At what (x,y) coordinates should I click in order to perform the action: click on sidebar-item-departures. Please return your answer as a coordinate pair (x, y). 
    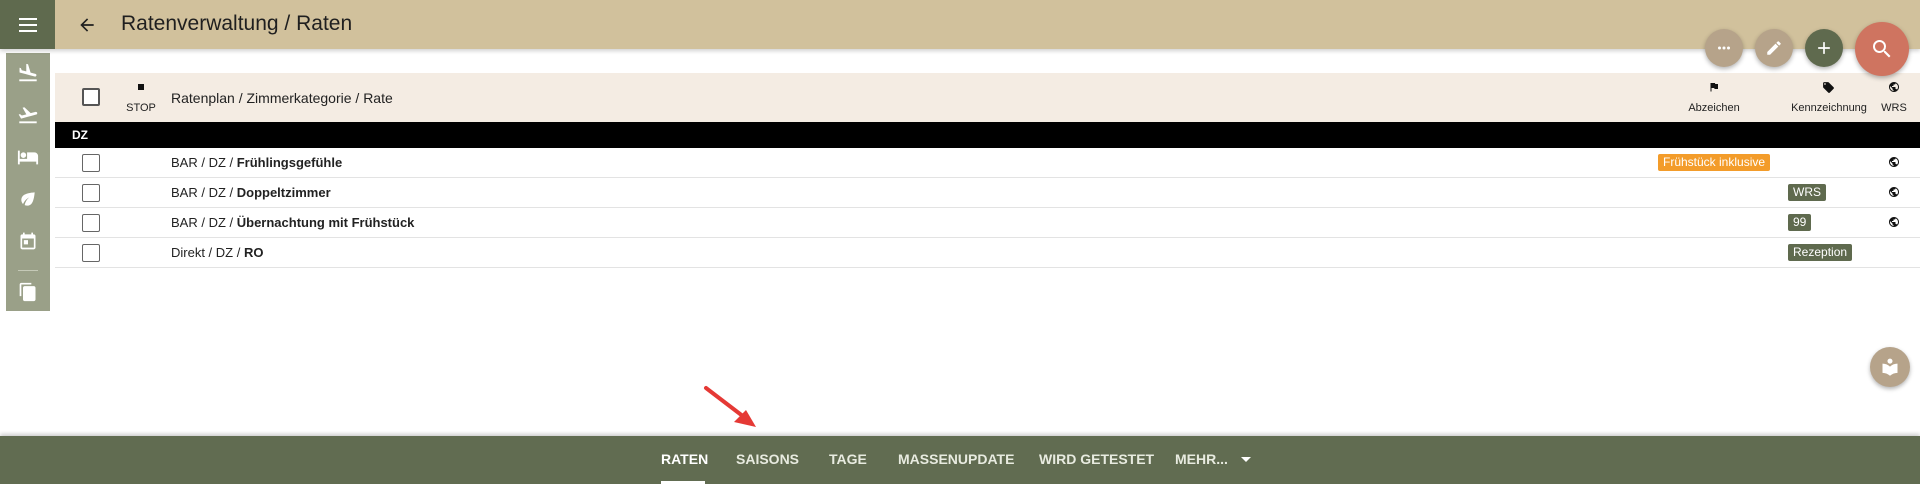
    Looking at the image, I should click on (28, 115).